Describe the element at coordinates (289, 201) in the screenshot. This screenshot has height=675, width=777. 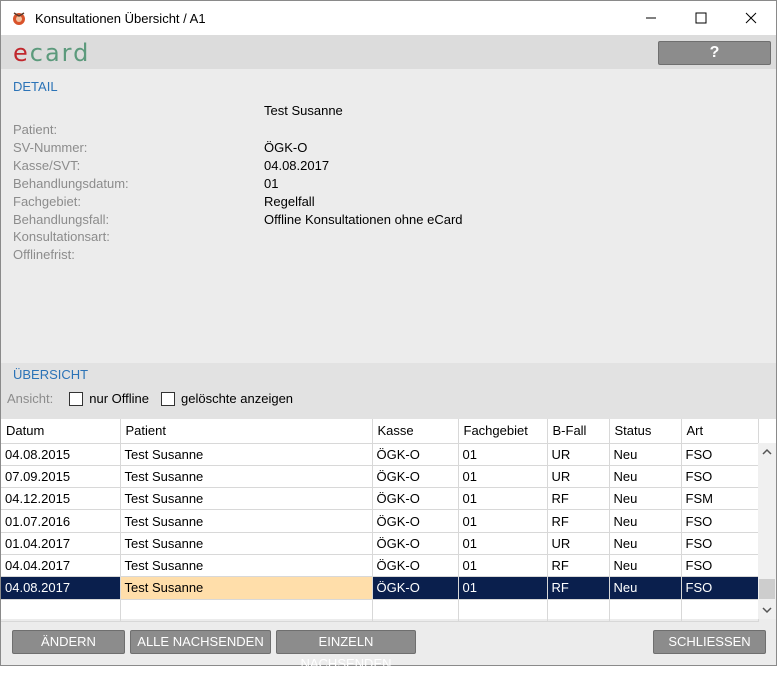
I see `detail-value: Regelfall` at that location.